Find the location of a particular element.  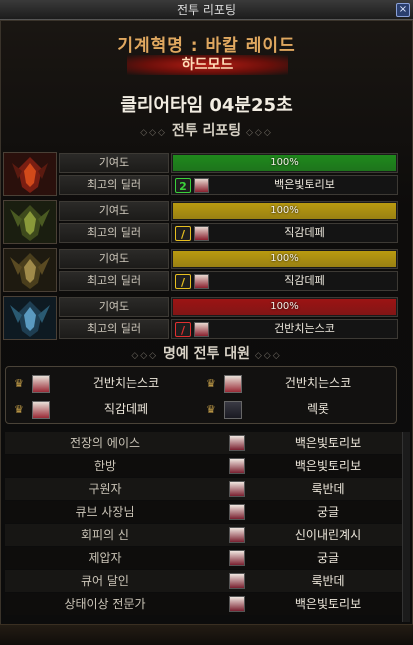

report-section-title: ◇◇◇ 전투 리포팅 ◇◇◇ is located at coordinates (206, 130).